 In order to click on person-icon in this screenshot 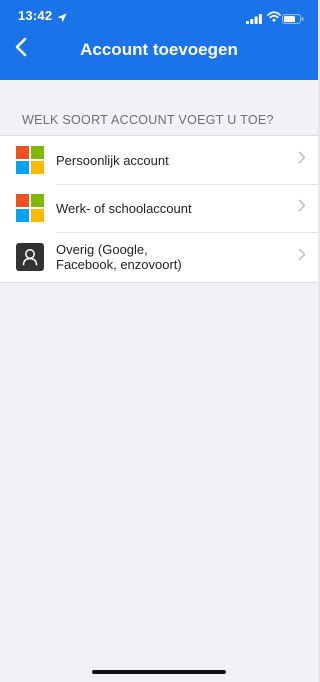, I will do `click(30, 257)`.